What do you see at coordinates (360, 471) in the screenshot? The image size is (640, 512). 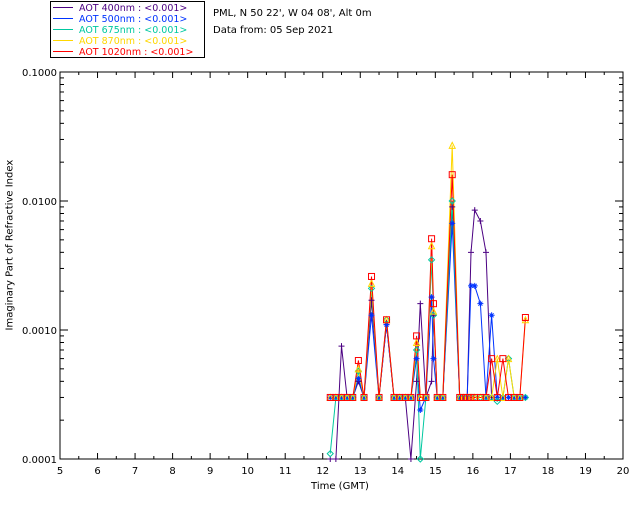 I see `x-tick-label: 13` at bounding box center [360, 471].